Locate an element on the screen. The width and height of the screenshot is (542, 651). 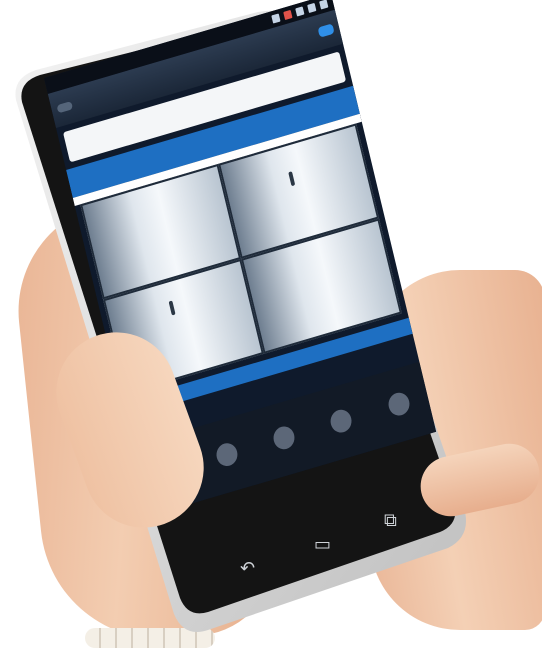
recent-icon: ⧉ is located at coordinates (390, 520).